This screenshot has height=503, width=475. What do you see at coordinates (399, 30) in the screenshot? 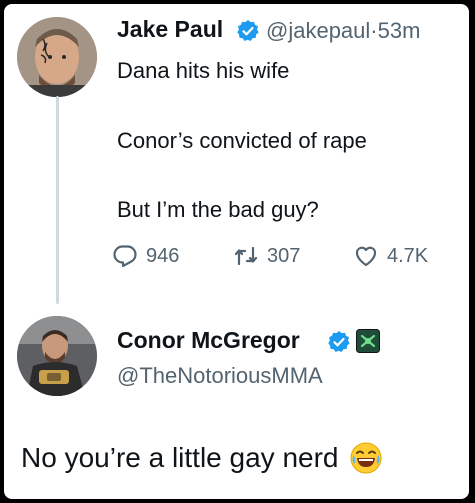
I see `tweet-timestamp: 53m` at bounding box center [399, 30].